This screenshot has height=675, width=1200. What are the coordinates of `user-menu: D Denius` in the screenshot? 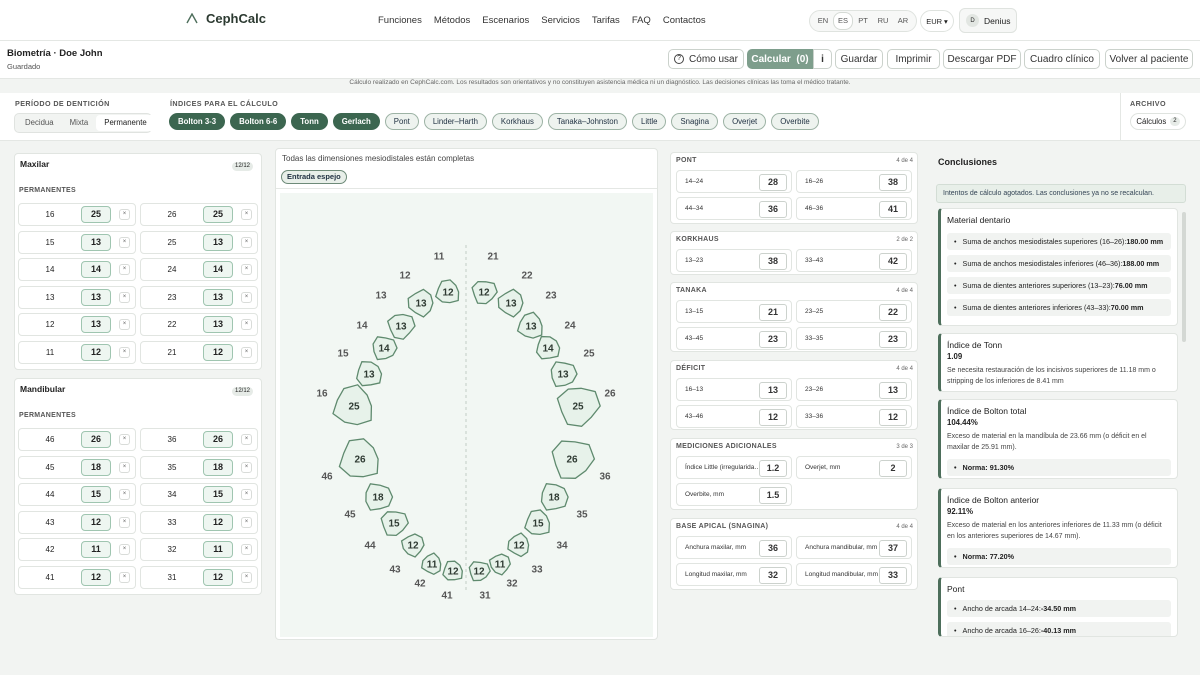 It's located at (988, 20).